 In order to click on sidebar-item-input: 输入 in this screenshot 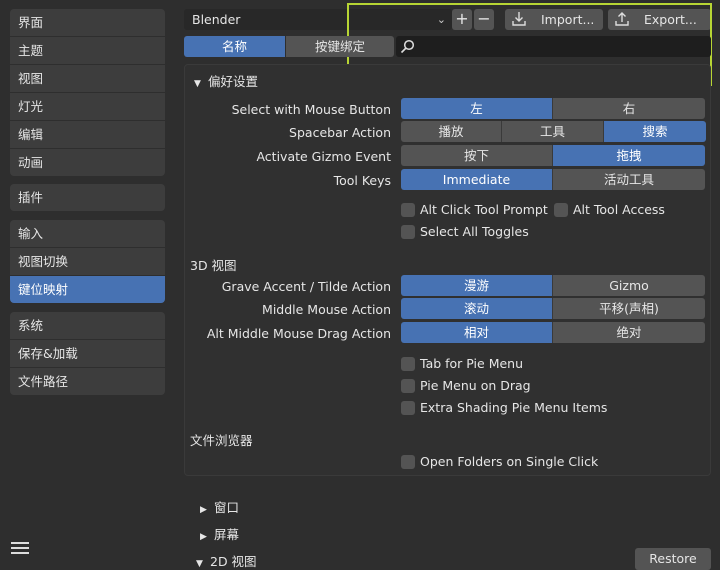, I will do `click(87, 234)`.